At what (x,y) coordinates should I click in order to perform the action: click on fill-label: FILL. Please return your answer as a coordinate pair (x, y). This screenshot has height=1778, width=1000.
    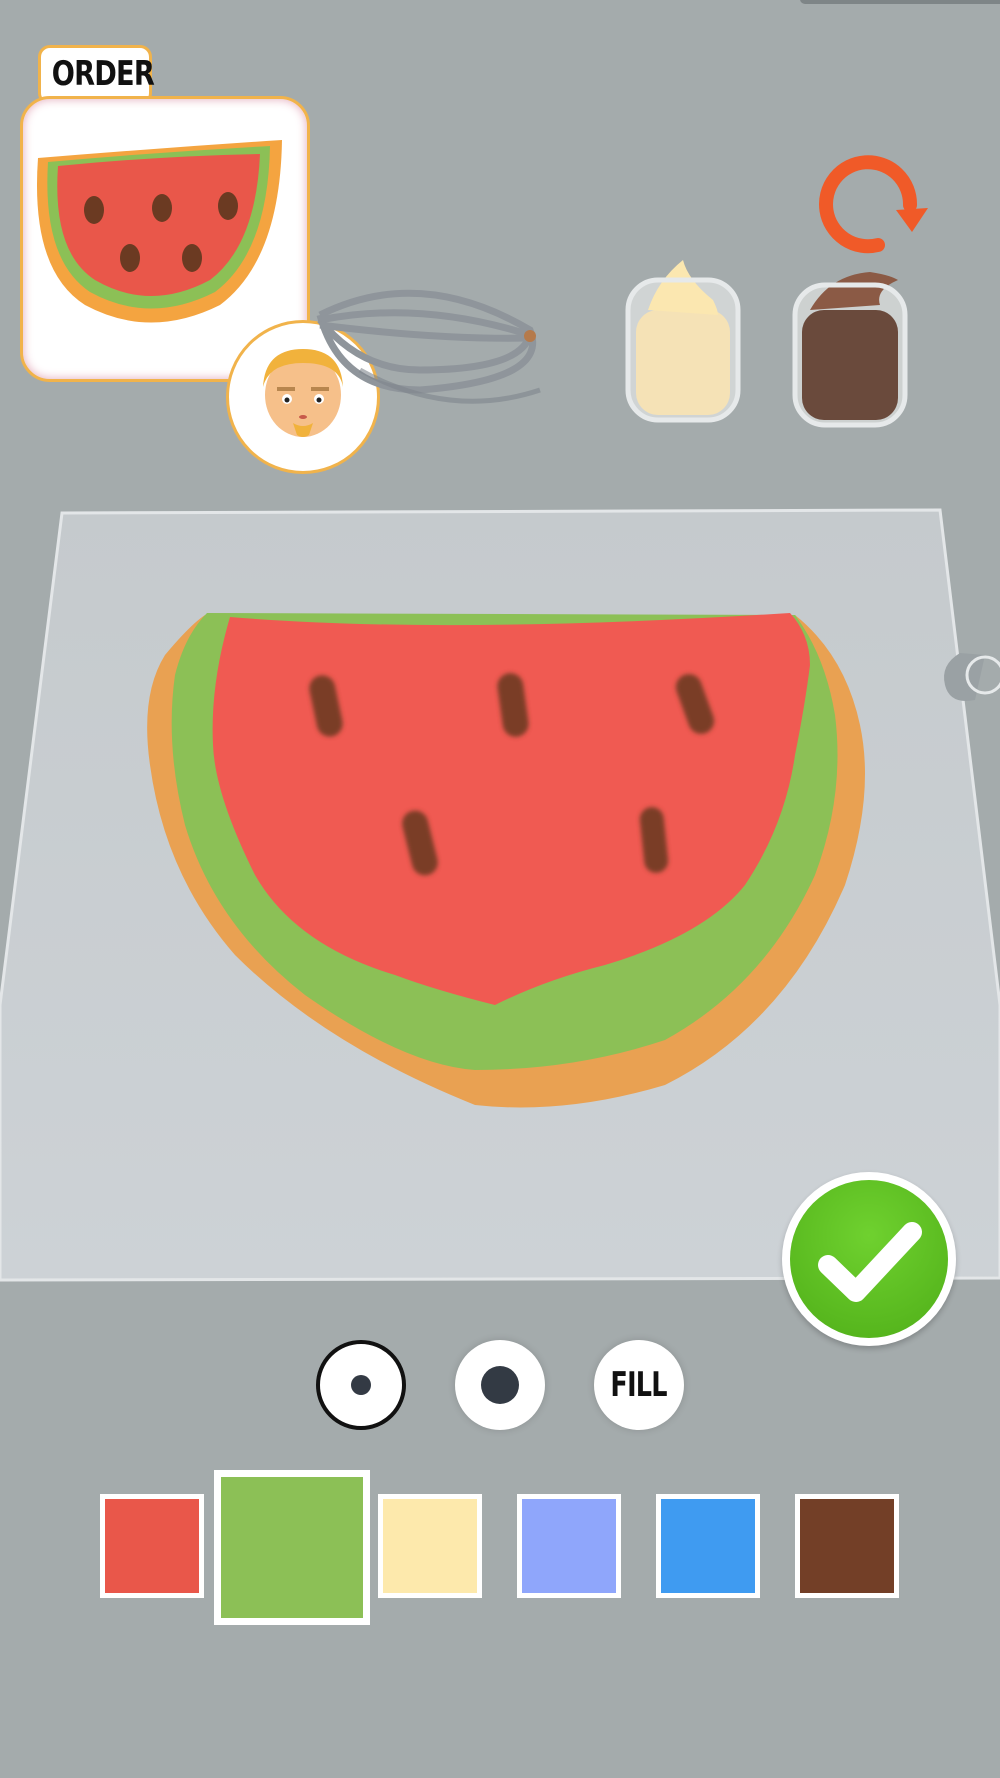
    Looking at the image, I should click on (639, 1385).